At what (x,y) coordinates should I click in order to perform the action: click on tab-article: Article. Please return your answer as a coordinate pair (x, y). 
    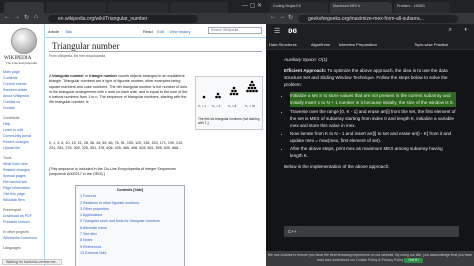
    Looking at the image, I should click on (53, 31).